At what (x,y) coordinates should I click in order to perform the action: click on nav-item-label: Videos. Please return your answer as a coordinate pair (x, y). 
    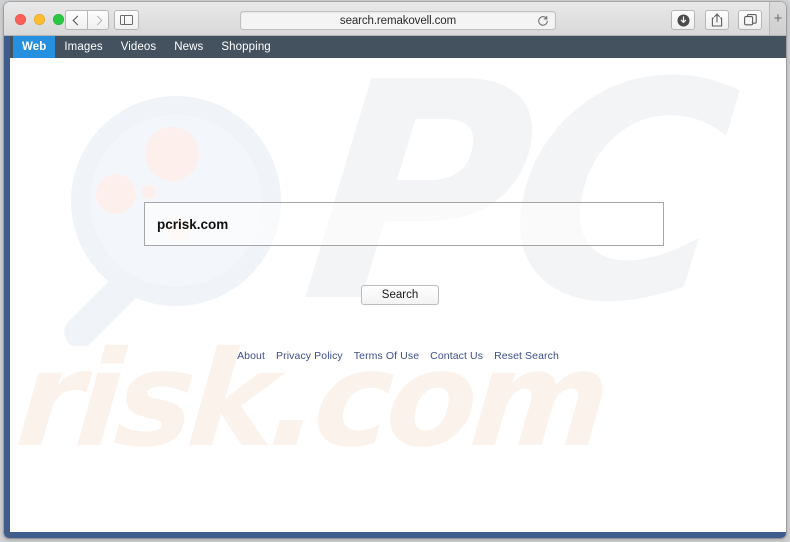
    Looking at the image, I should click on (138, 47).